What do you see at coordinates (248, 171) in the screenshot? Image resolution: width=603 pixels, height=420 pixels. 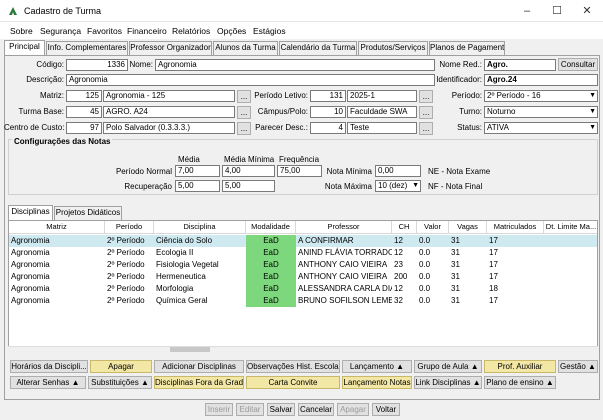 I see `periodo-normal-min-field: 4,00` at bounding box center [248, 171].